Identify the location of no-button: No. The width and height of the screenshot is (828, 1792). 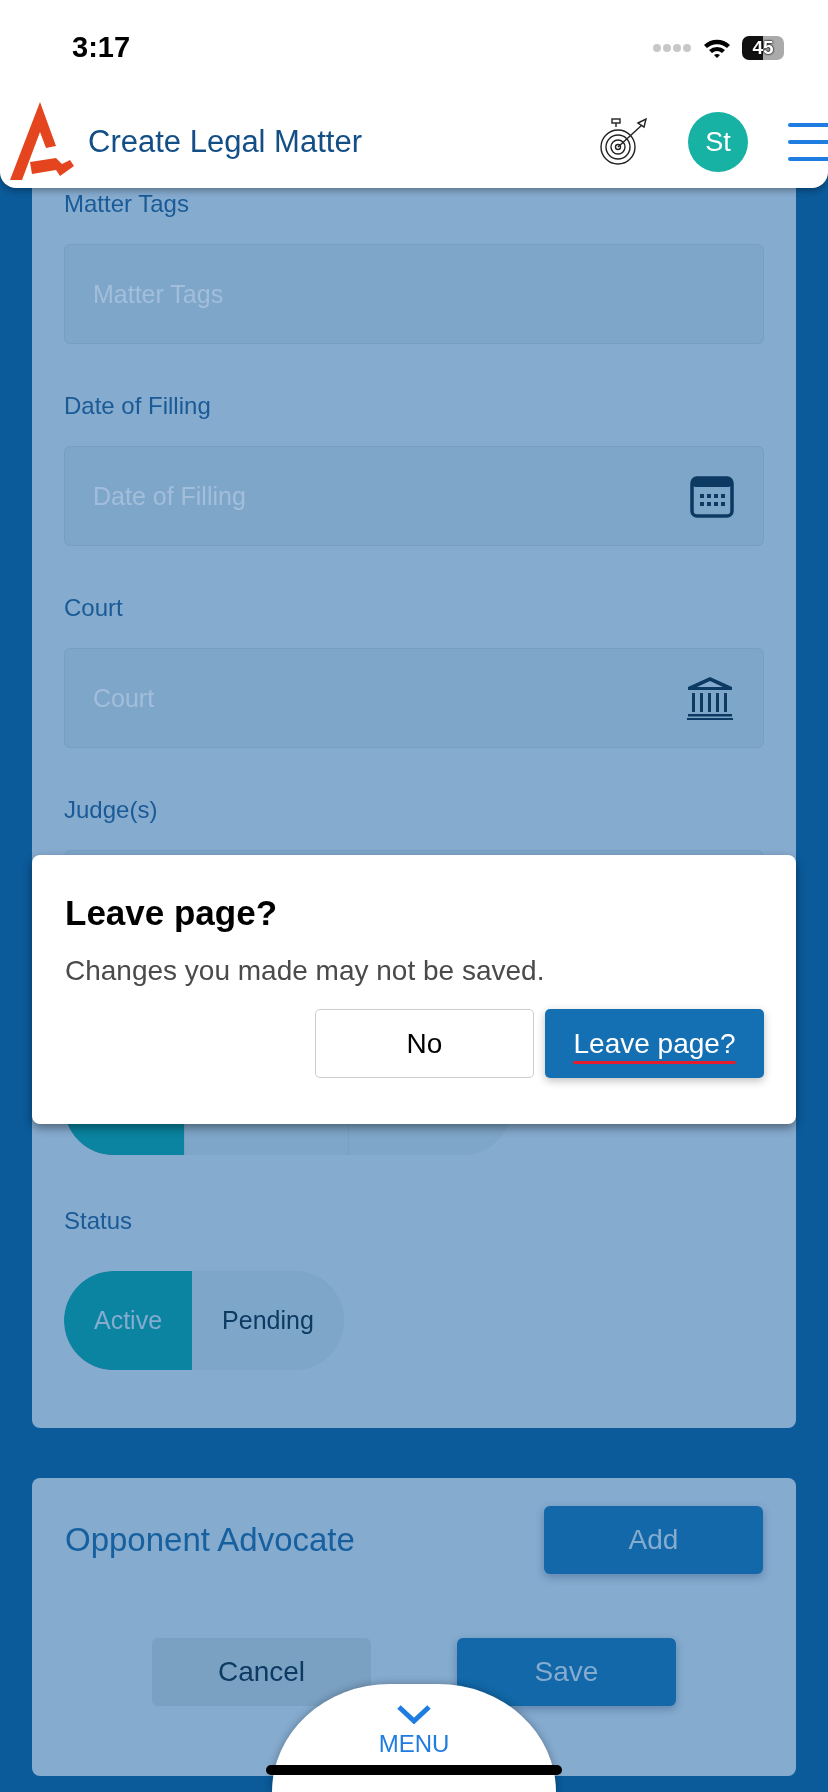
(424, 1043).